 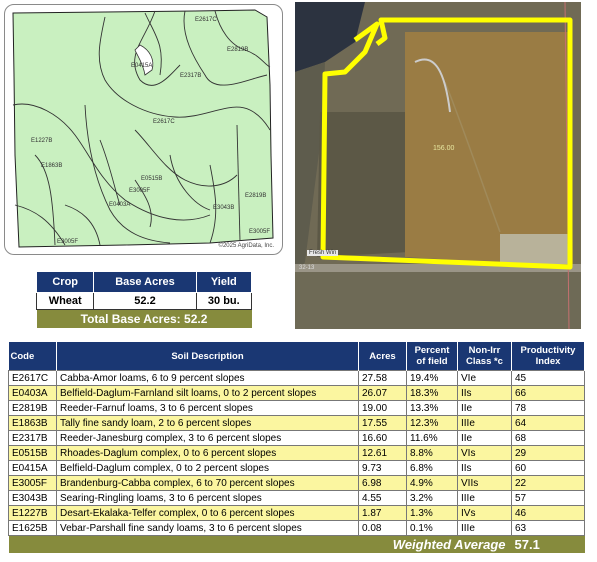 I want to click on crop-total-row: Total Base Acres: 52.2, so click(x=144, y=318).